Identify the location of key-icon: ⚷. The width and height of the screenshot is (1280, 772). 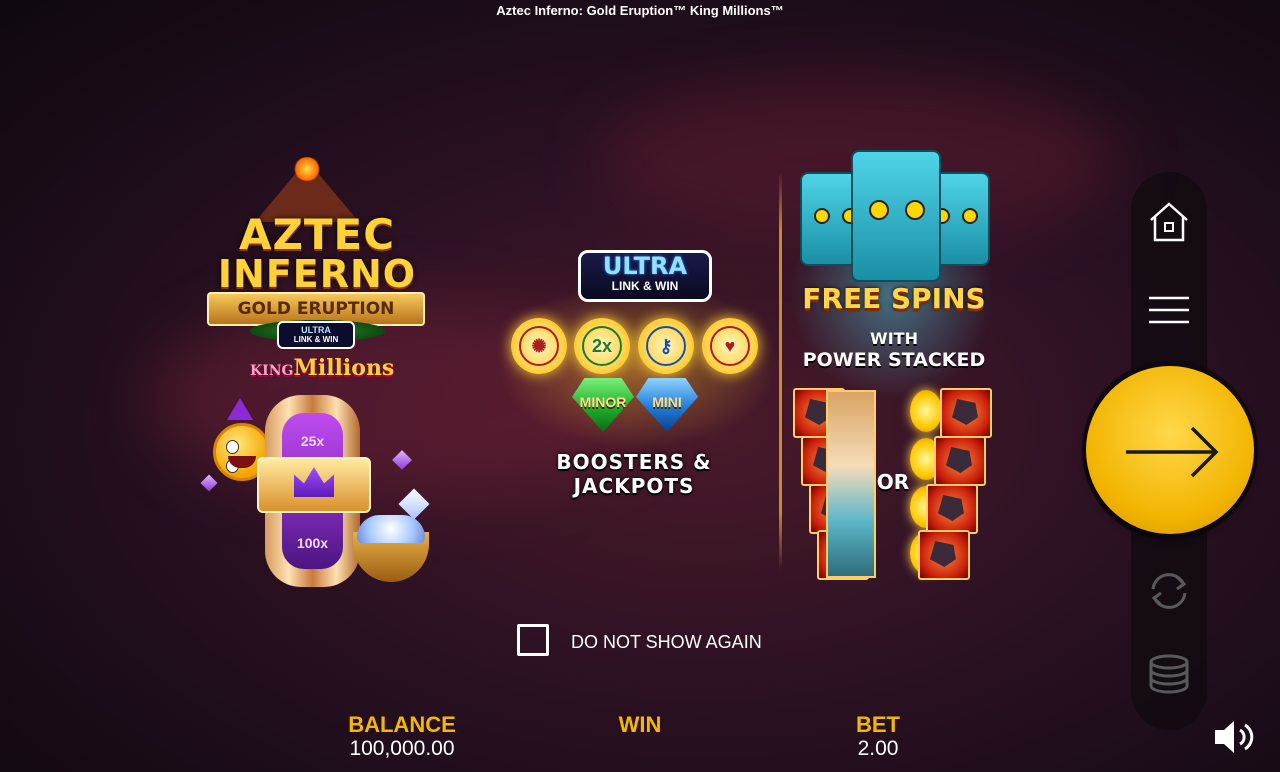
(666, 346).